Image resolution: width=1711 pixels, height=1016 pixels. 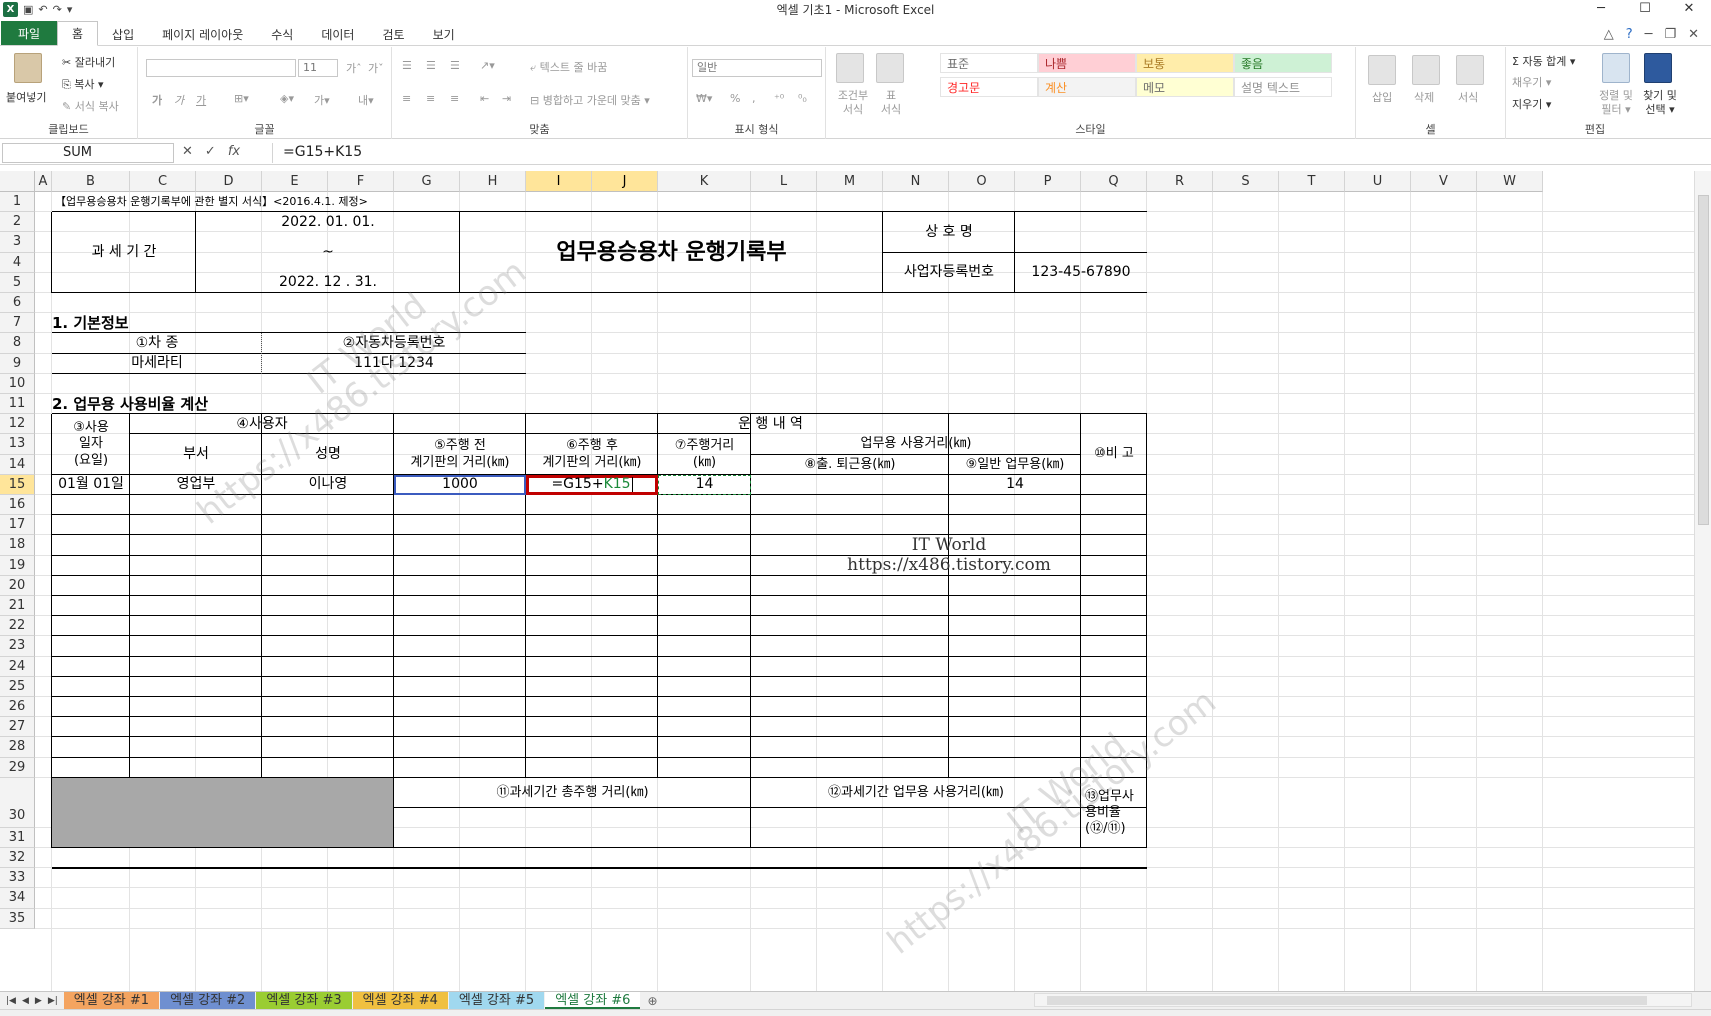 What do you see at coordinates (1087, 87) in the screenshot?
I see `cell-style-6: 계산` at bounding box center [1087, 87].